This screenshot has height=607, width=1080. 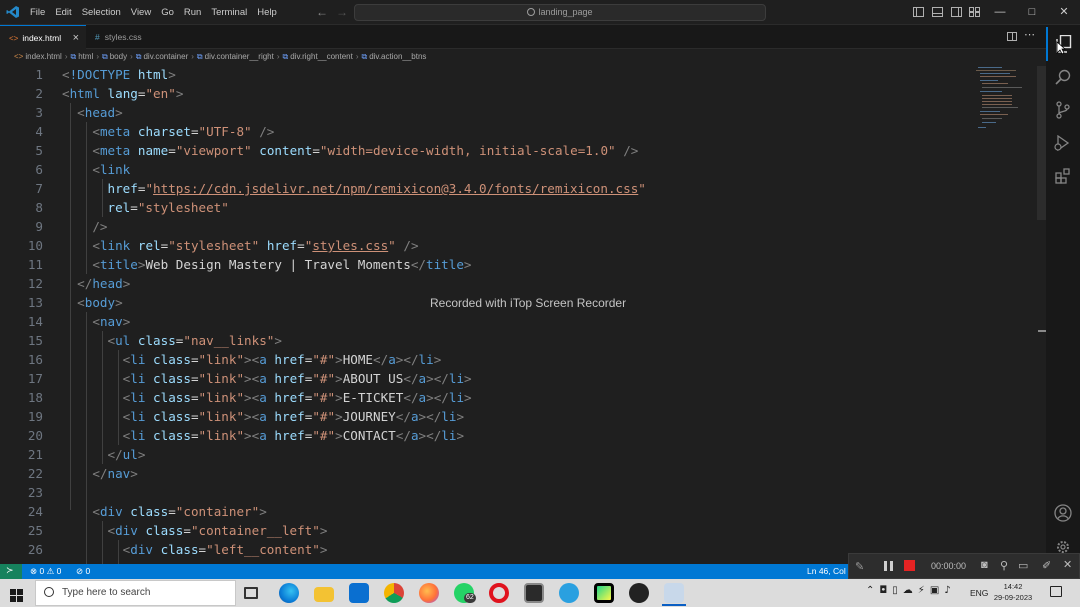 I want to click on code-line: <nav>, so click(x=111, y=321).